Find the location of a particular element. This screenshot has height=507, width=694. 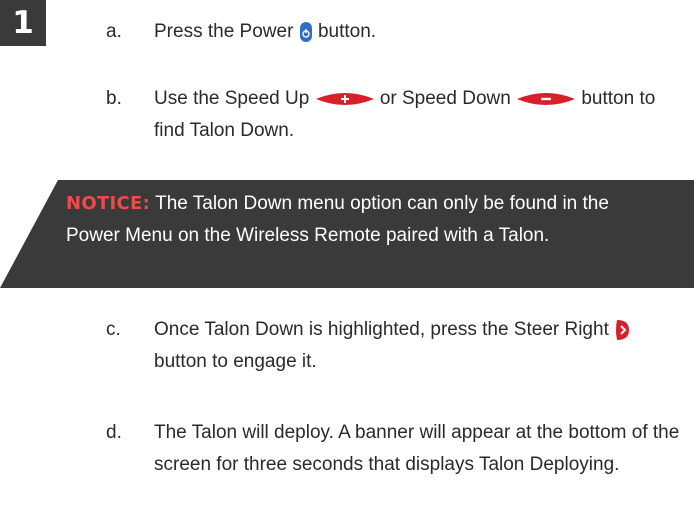

item-letter: b. is located at coordinates (114, 98).